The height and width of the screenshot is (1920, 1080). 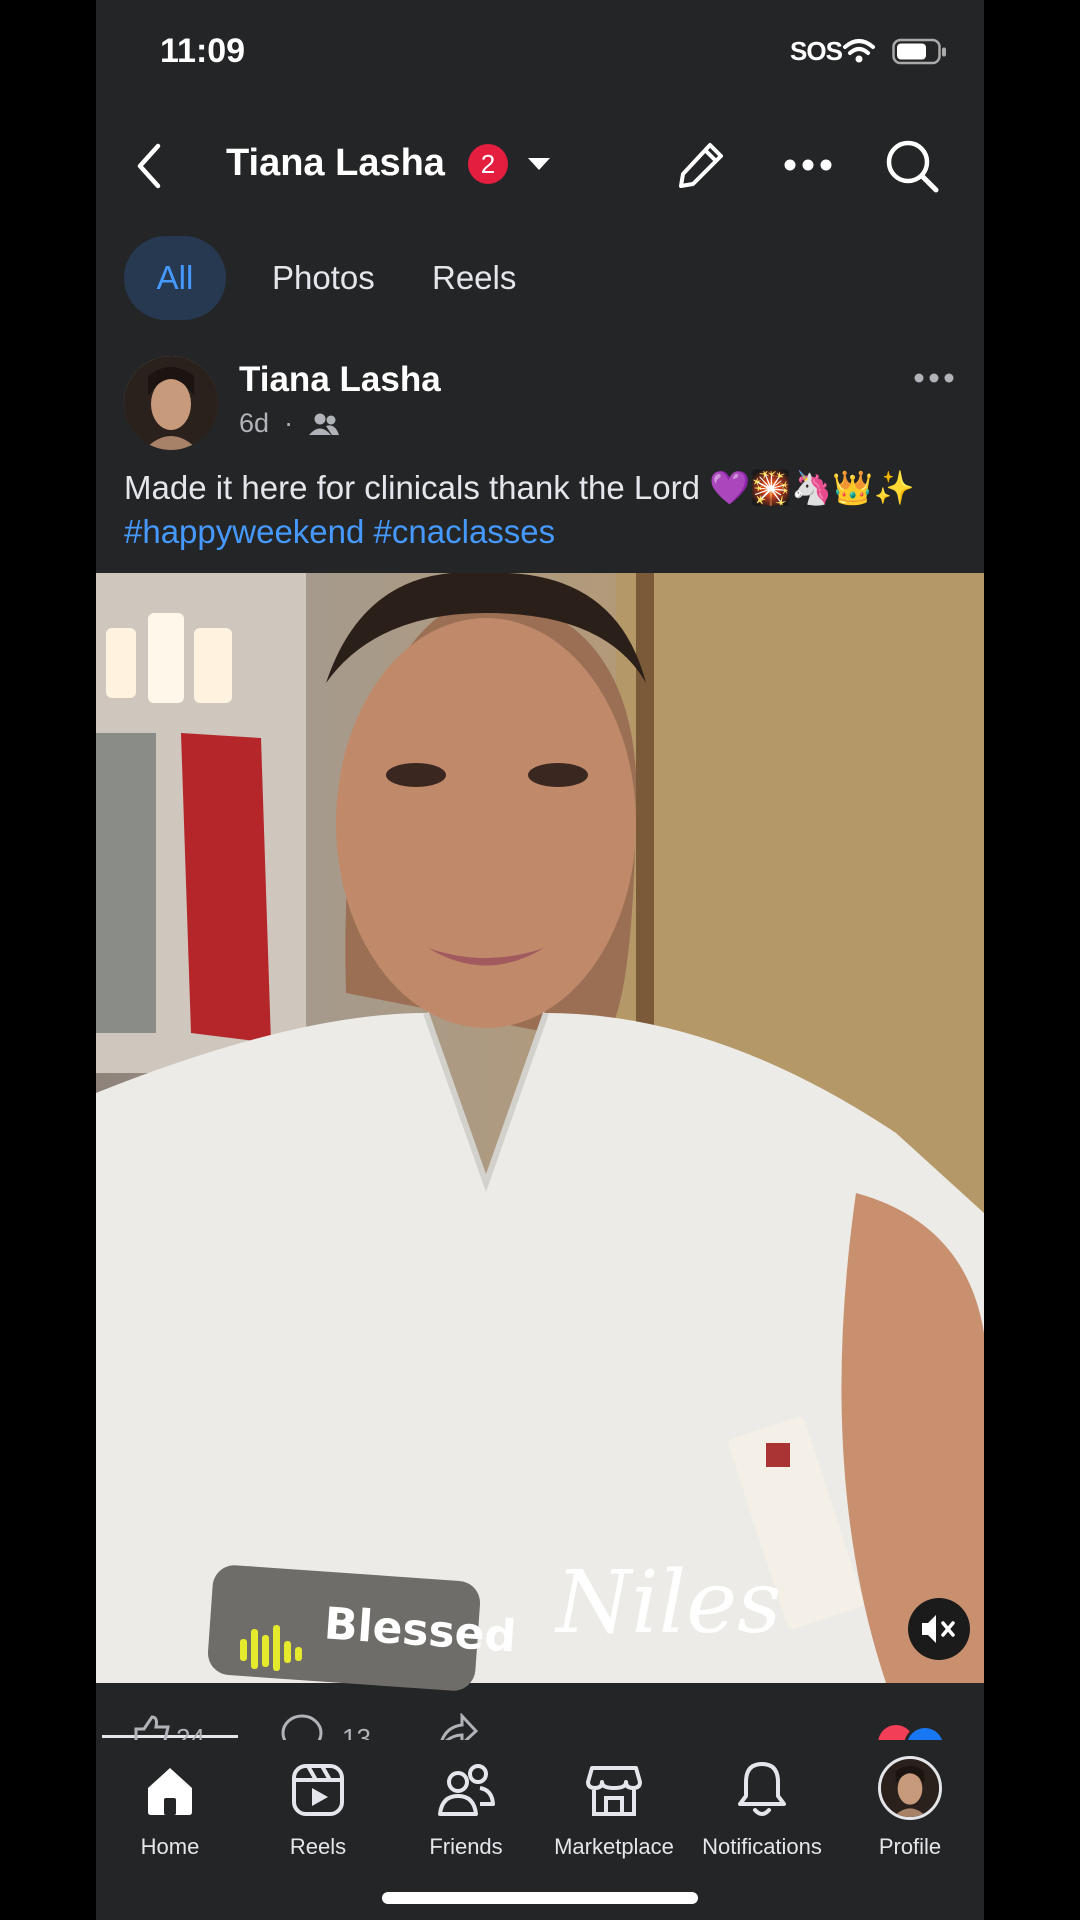 I want to click on tab-reels: Reels, so click(x=502, y=278).